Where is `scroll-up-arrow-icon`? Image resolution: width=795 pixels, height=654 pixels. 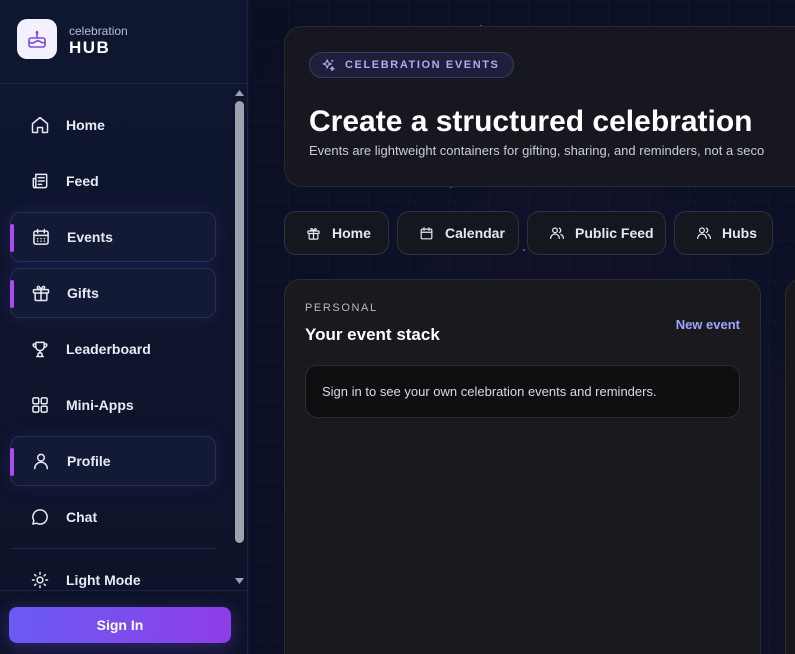 scroll-up-arrow-icon is located at coordinates (239, 93).